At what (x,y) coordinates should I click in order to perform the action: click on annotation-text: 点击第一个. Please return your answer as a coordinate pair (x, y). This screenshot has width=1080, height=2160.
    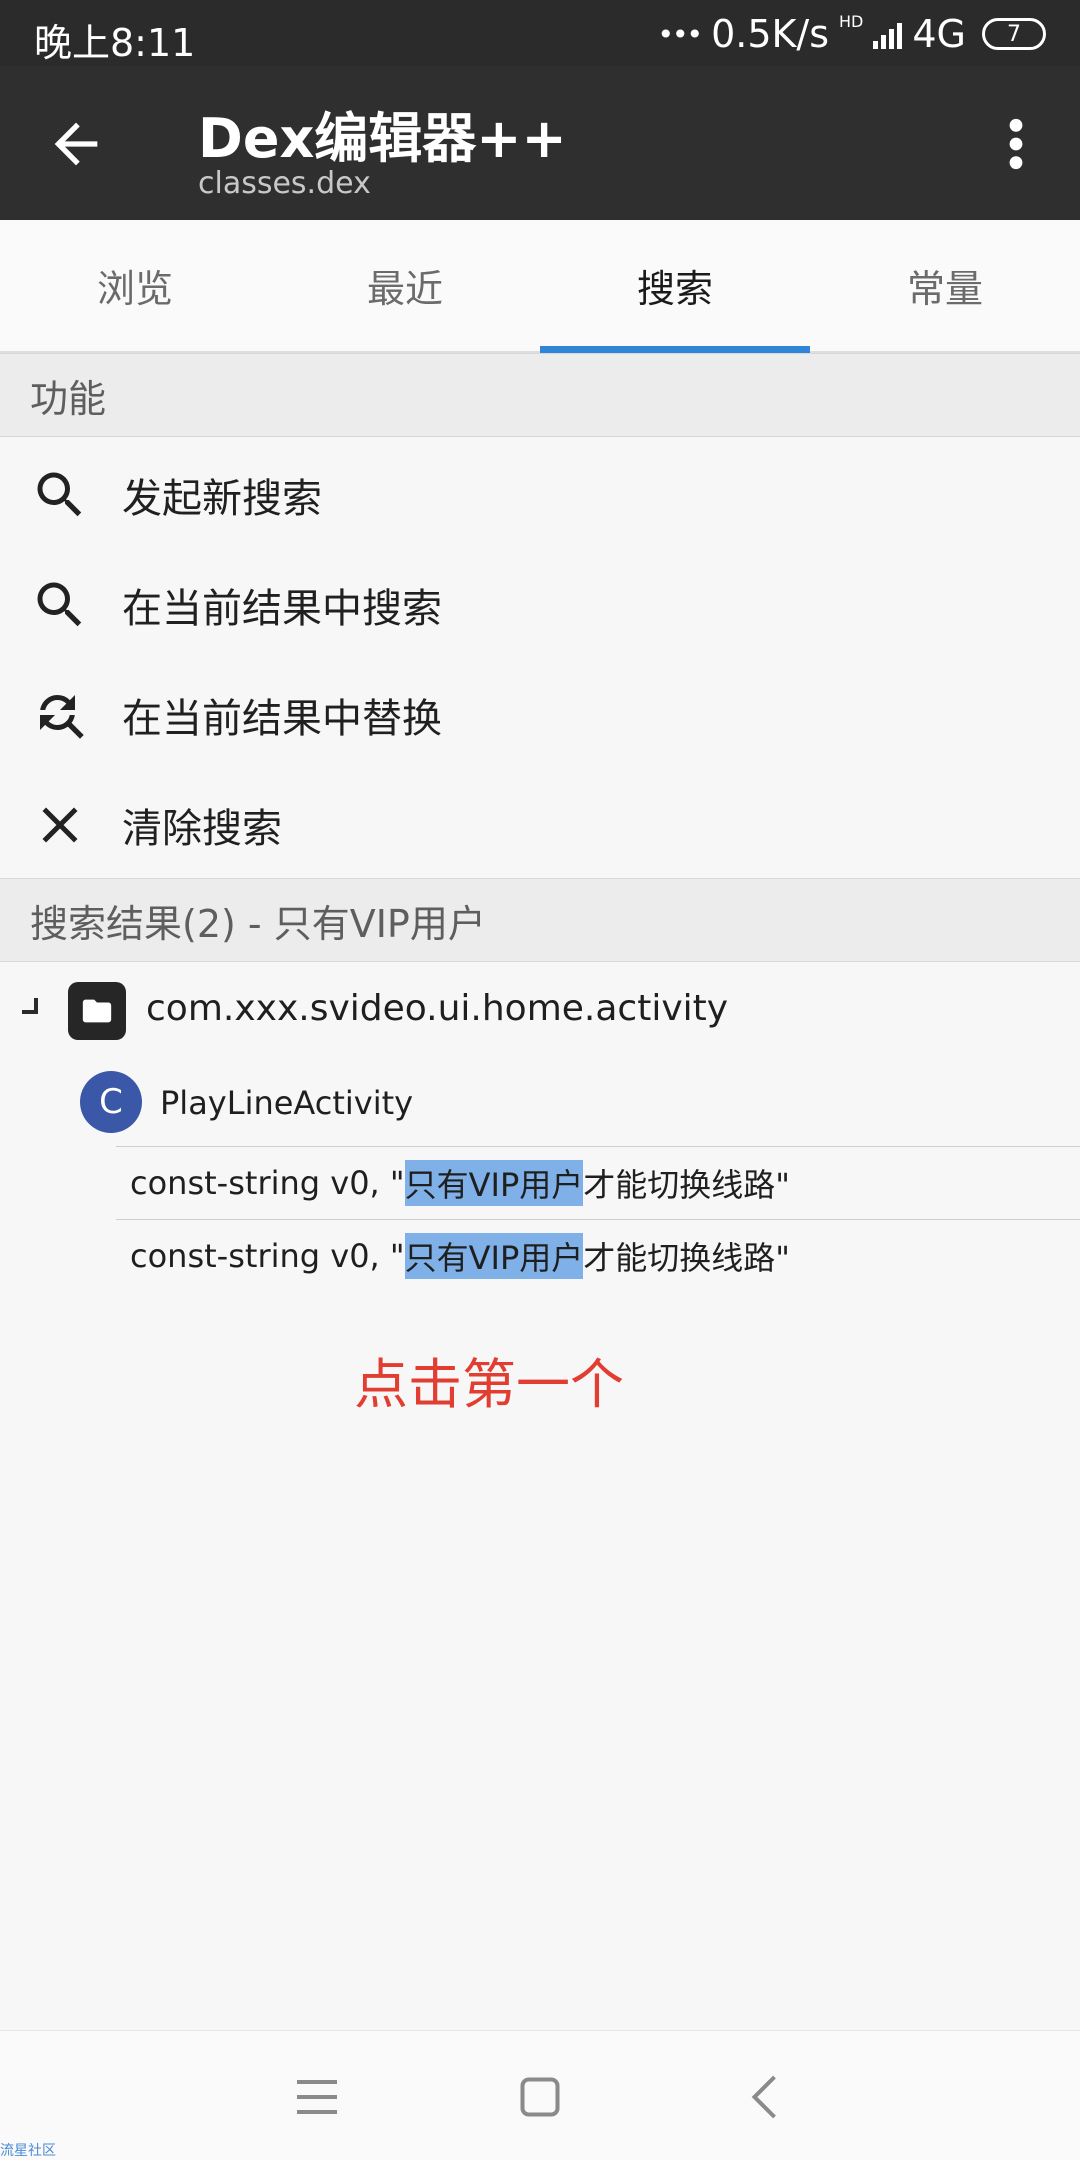
    Looking at the image, I should click on (489, 1384).